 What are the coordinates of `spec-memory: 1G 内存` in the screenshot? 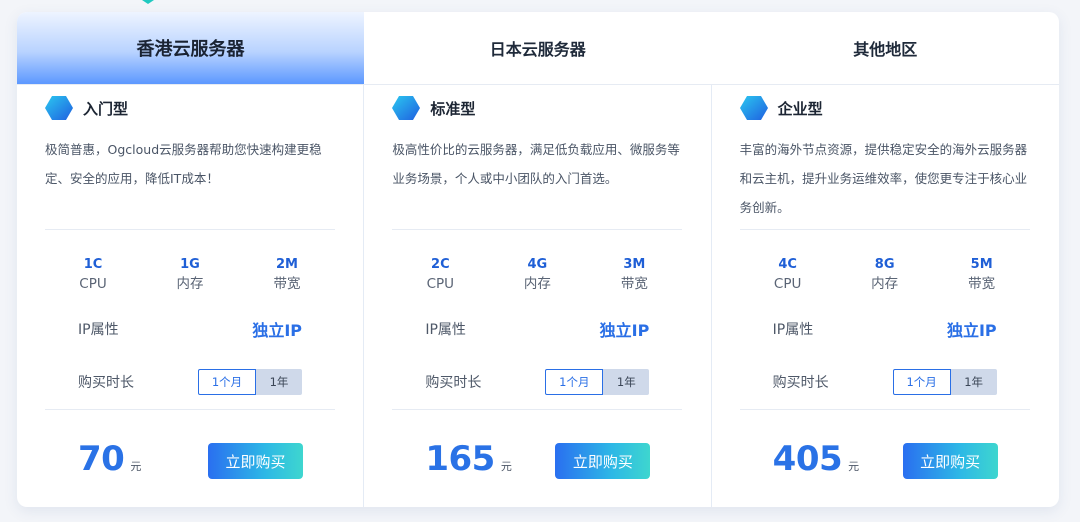 It's located at (190, 276).